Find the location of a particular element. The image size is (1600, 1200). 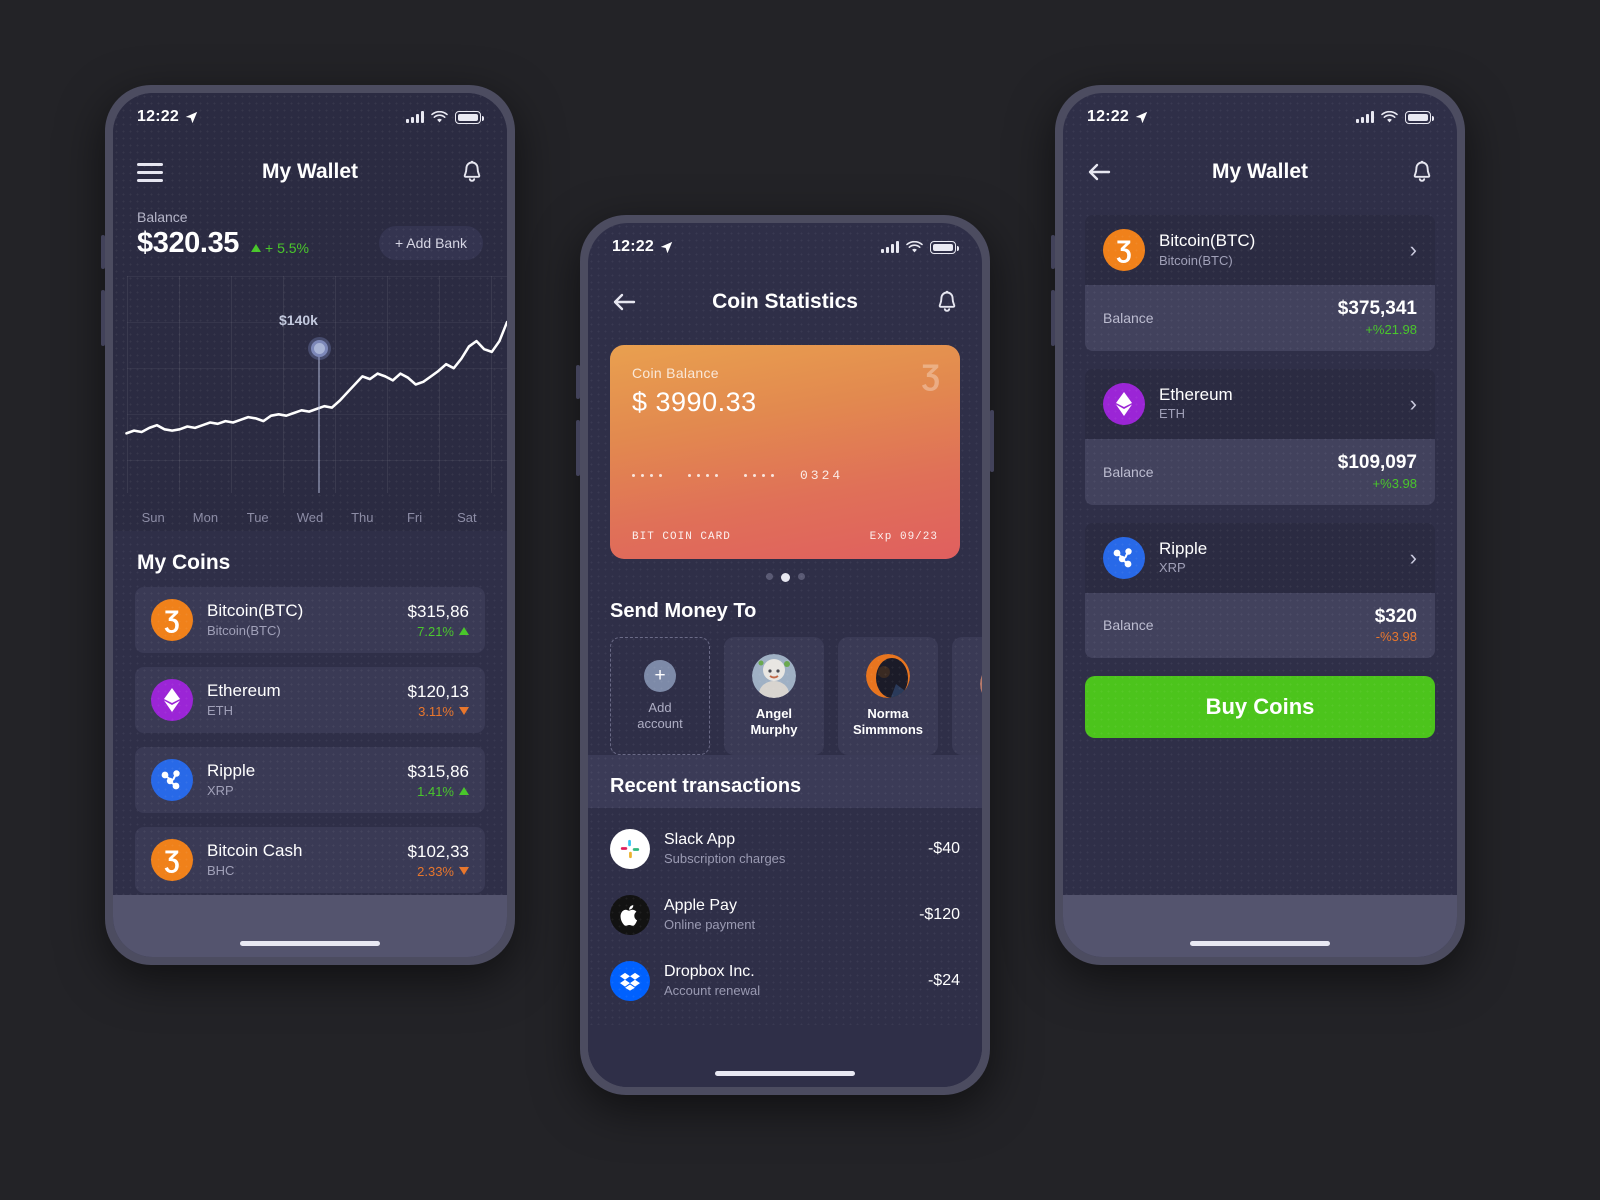

coin-change-value: 3.11% is located at coordinates (436, 711).